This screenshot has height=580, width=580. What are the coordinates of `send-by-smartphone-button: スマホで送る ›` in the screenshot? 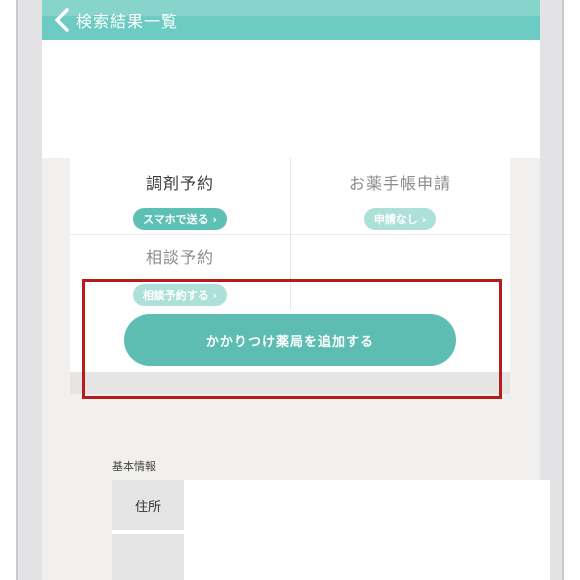 It's located at (180, 219).